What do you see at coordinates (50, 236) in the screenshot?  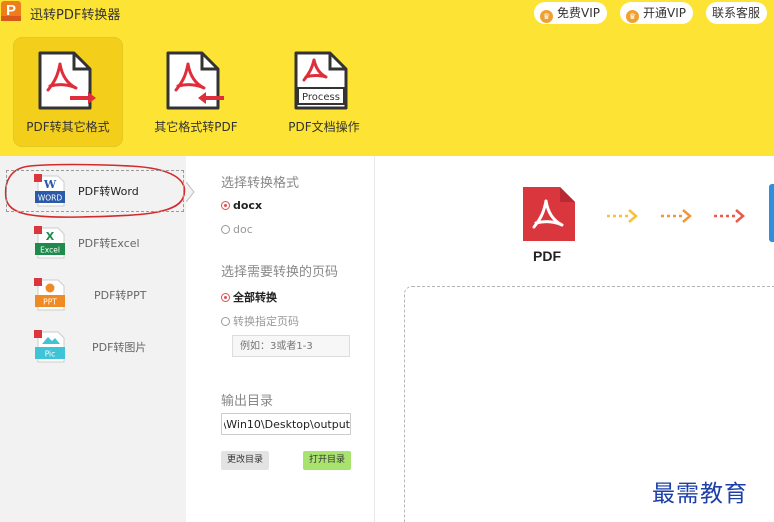 I see `svg-text: X` at bounding box center [50, 236].